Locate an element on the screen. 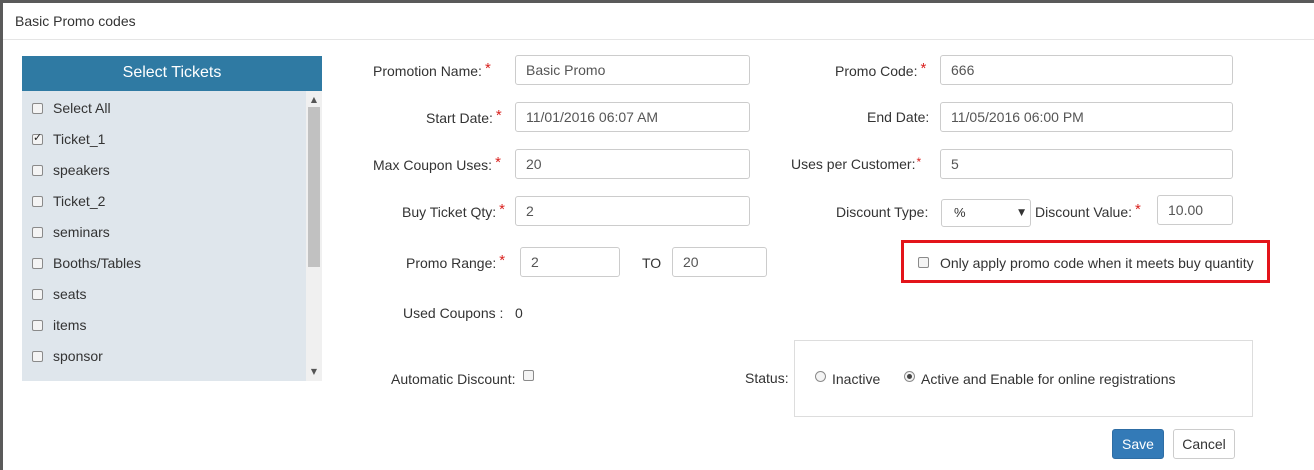  scroll-thumb is located at coordinates (314, 187).